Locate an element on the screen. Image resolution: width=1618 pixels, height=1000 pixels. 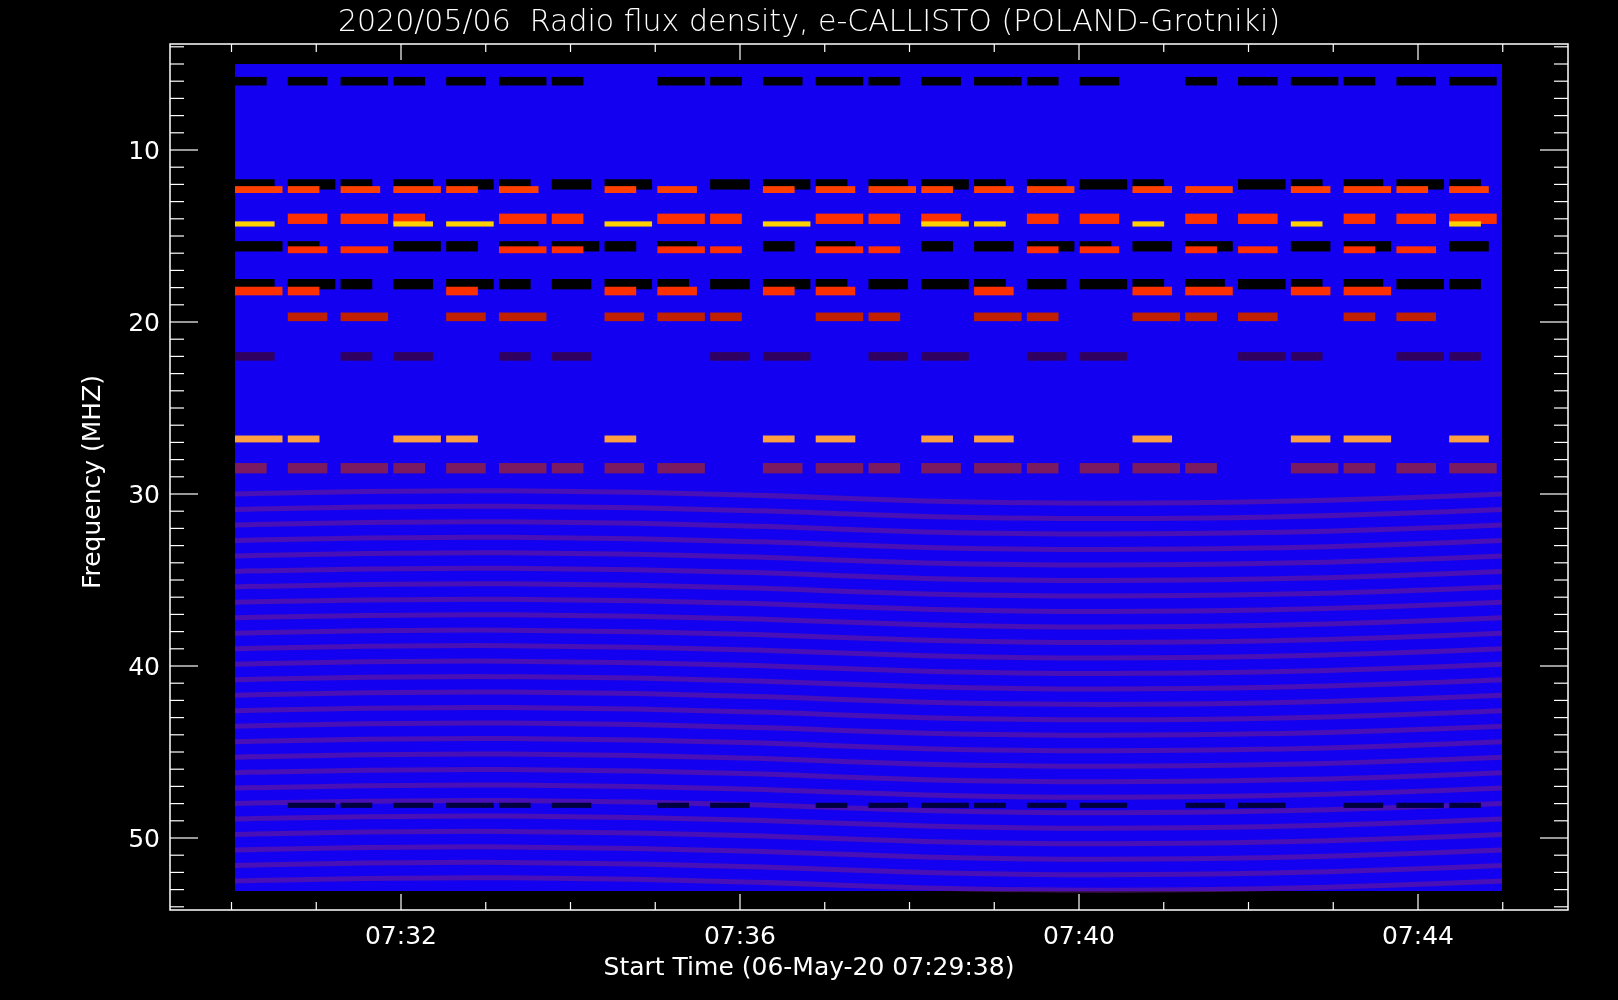
y-tick-label: 10 is located at coordinates (144, 150).